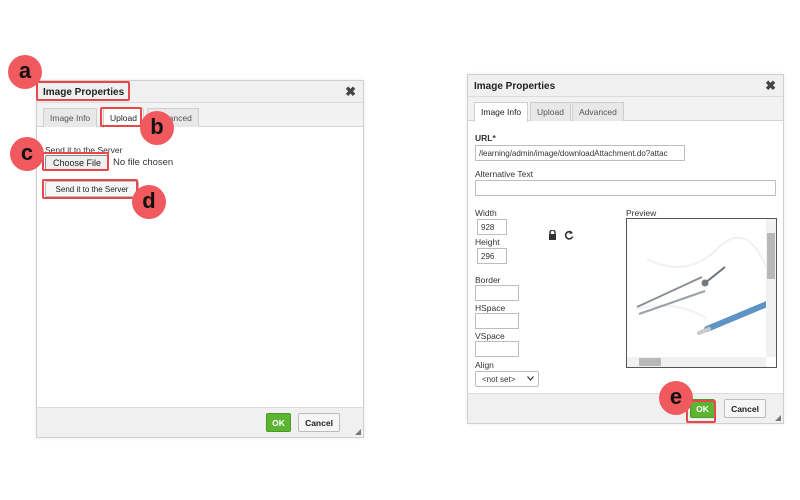  Describe the element at coordinates (492, 256) in the screenshot. I see `height-input: 296` at that location.